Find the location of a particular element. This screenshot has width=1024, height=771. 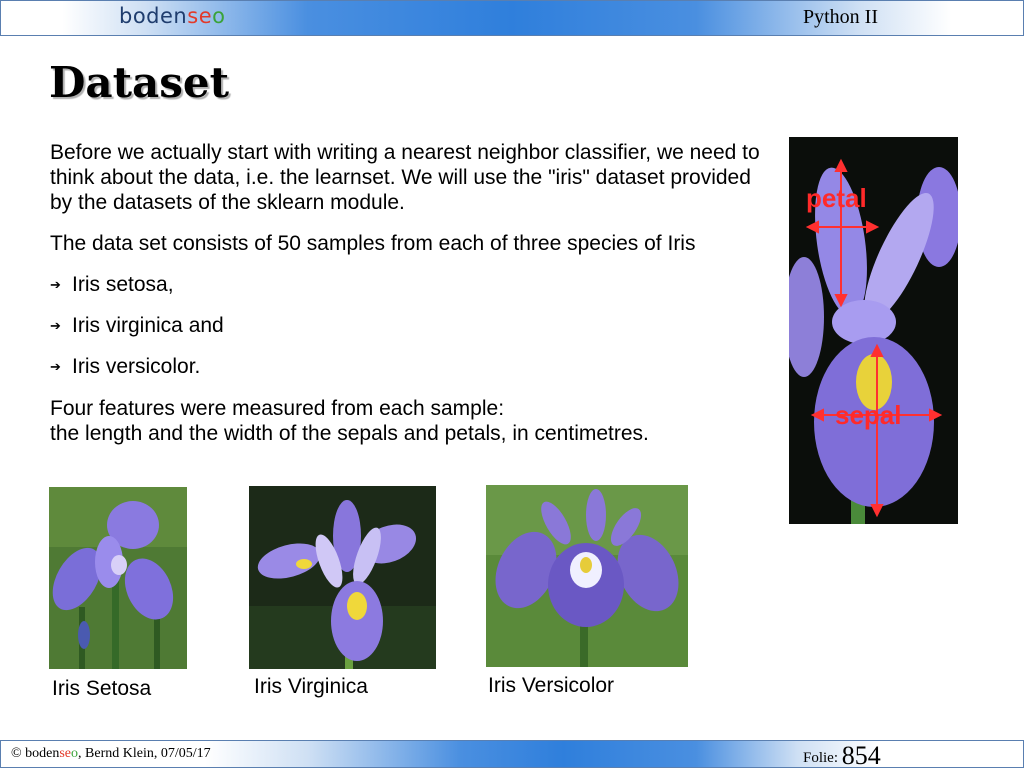

iris-versicolor-photo is located at coordinates (587, 576).